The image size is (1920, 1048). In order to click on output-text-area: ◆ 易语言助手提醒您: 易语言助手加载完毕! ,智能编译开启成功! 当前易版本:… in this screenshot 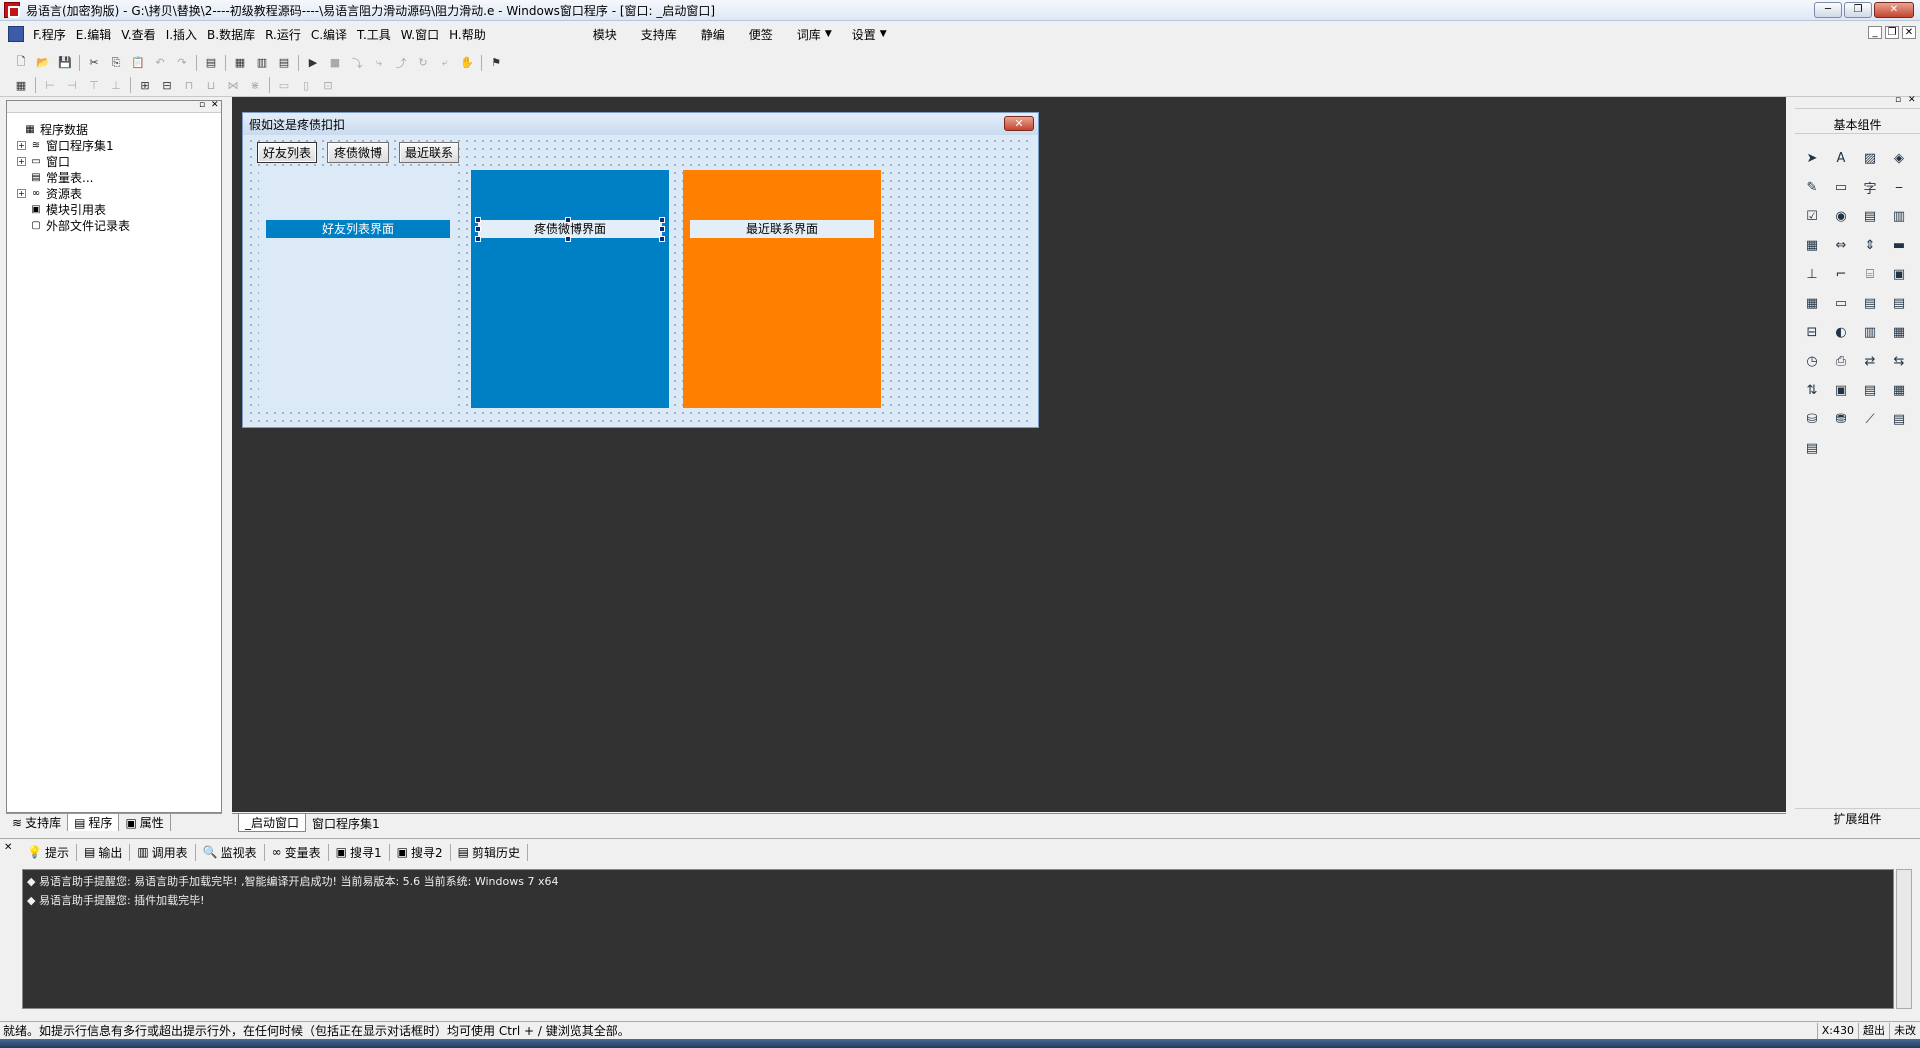, I will do `click(958, 939)`.